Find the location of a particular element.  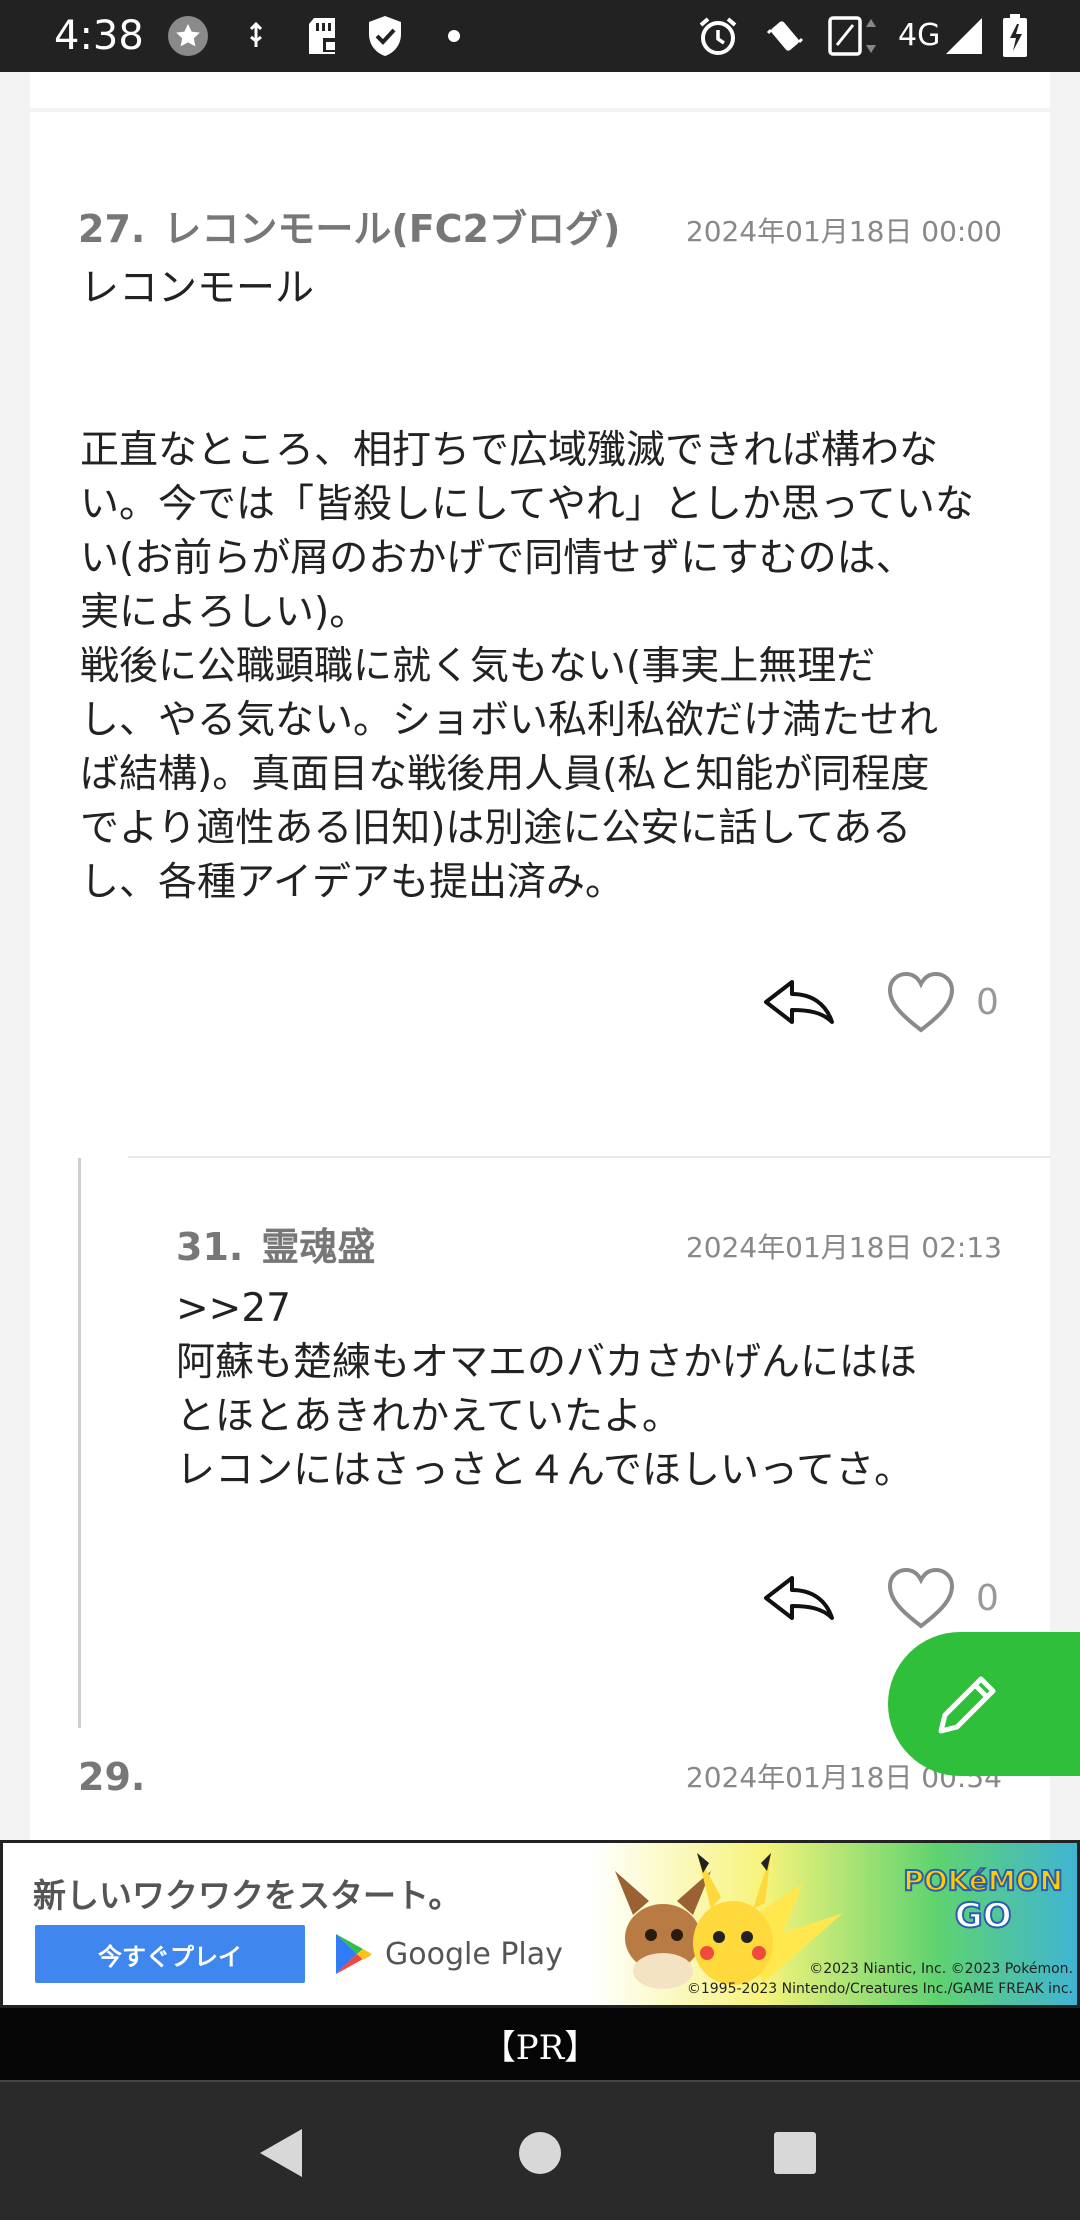

comment-header: 27. レコンモール(FC2ブログ) is located at coordinates (349, 229).